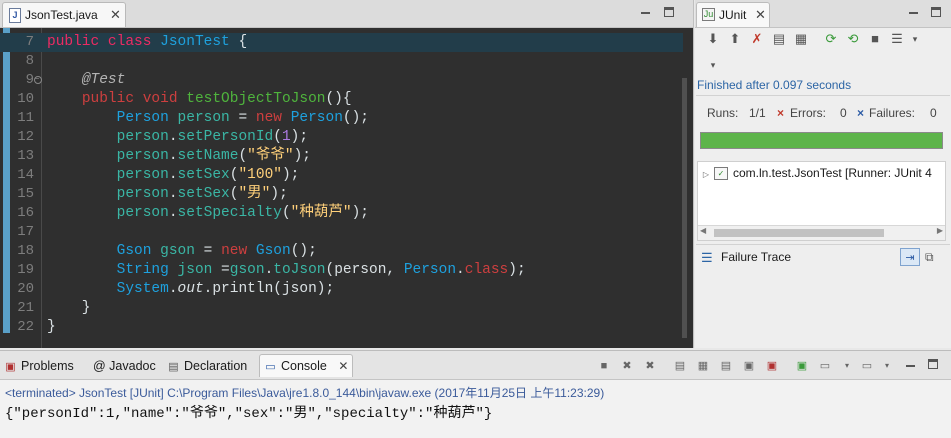  I want to click on horizontal-scrollbar: ◀ ▶, so click(821, 232).